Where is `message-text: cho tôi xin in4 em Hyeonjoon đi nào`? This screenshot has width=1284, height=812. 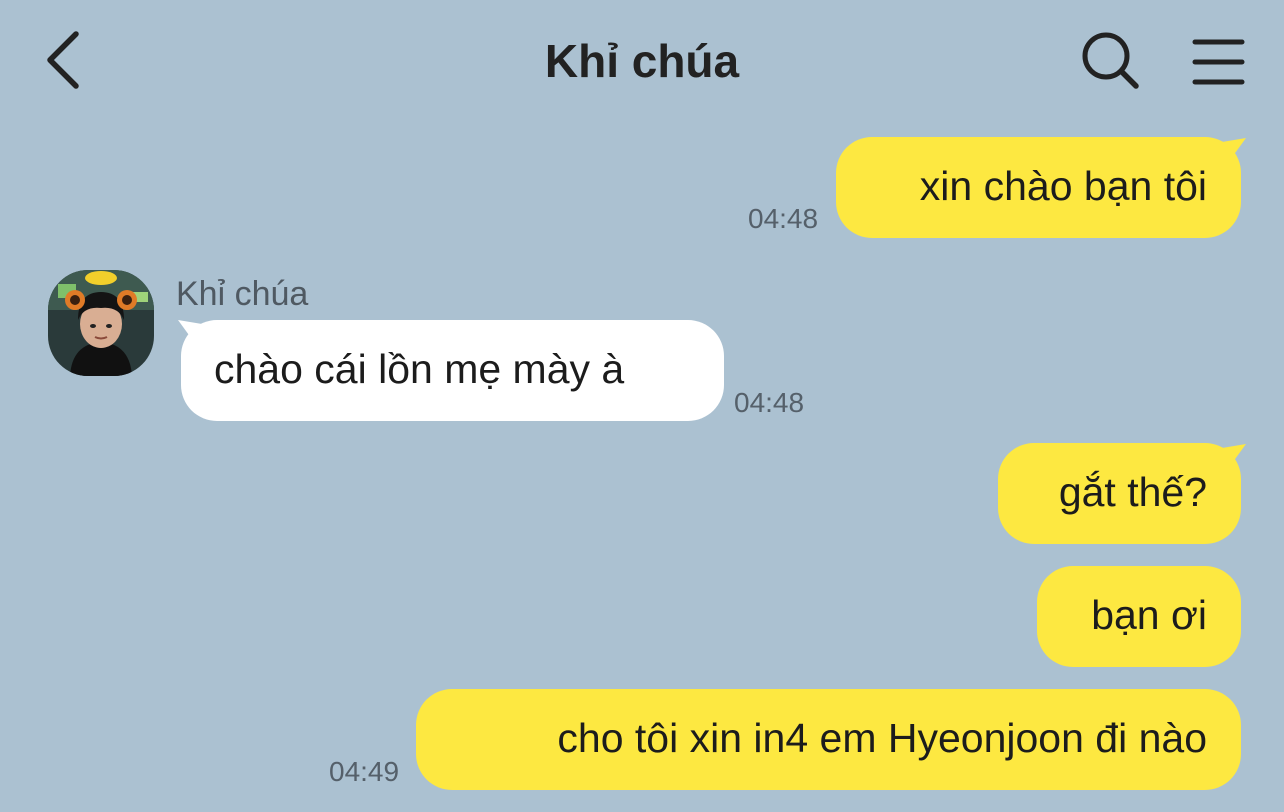 message-text: cho tôi xin in4 em Hyeonjoon đi nào is located at coordinates (882, 738).